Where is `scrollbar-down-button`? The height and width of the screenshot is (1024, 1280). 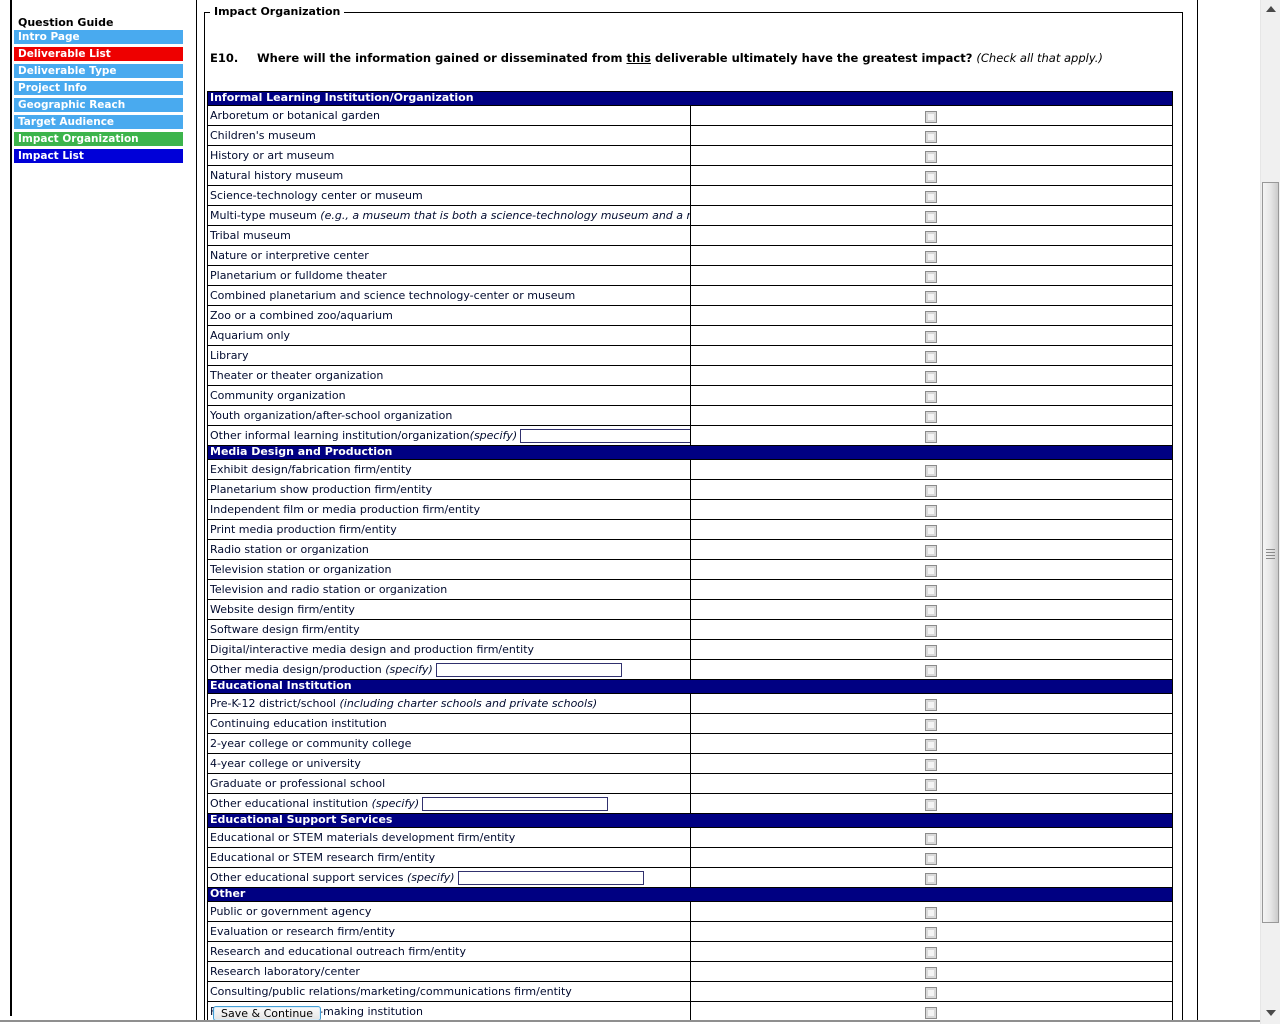
scrollbar-down-button is located at coordinates (1270, 1013).